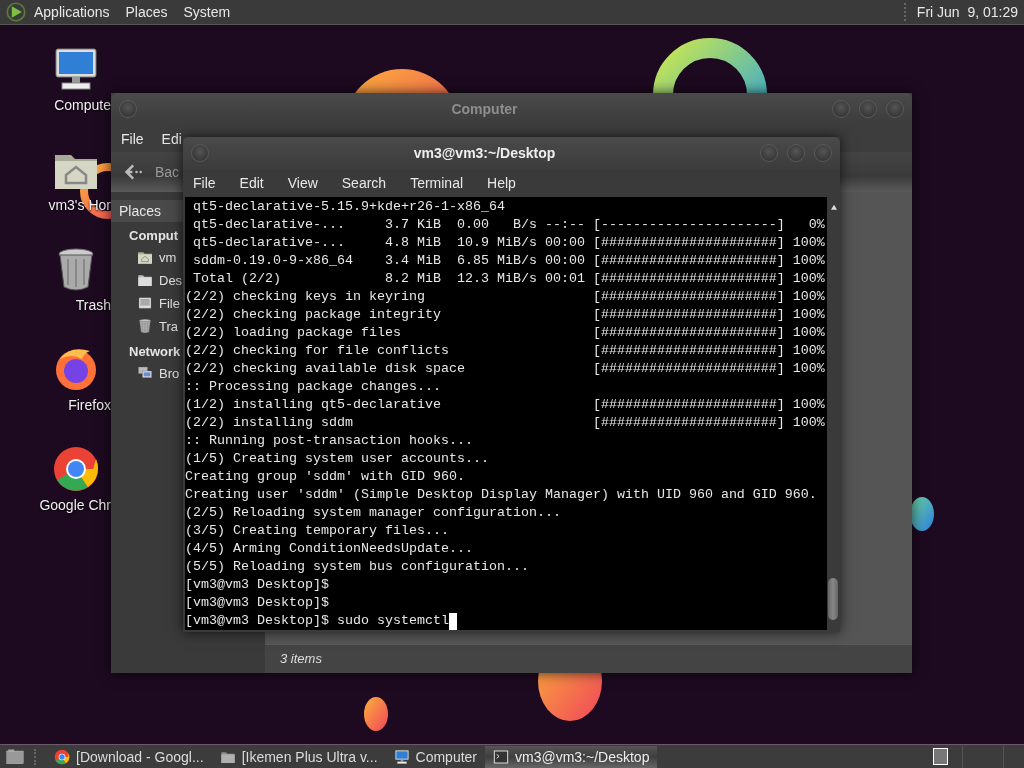  What do you see at coordinates (484, 153) in the screenshot?
I see `window-title: vm3@vm3:~/Desktop` at bounding box center [484, 153].